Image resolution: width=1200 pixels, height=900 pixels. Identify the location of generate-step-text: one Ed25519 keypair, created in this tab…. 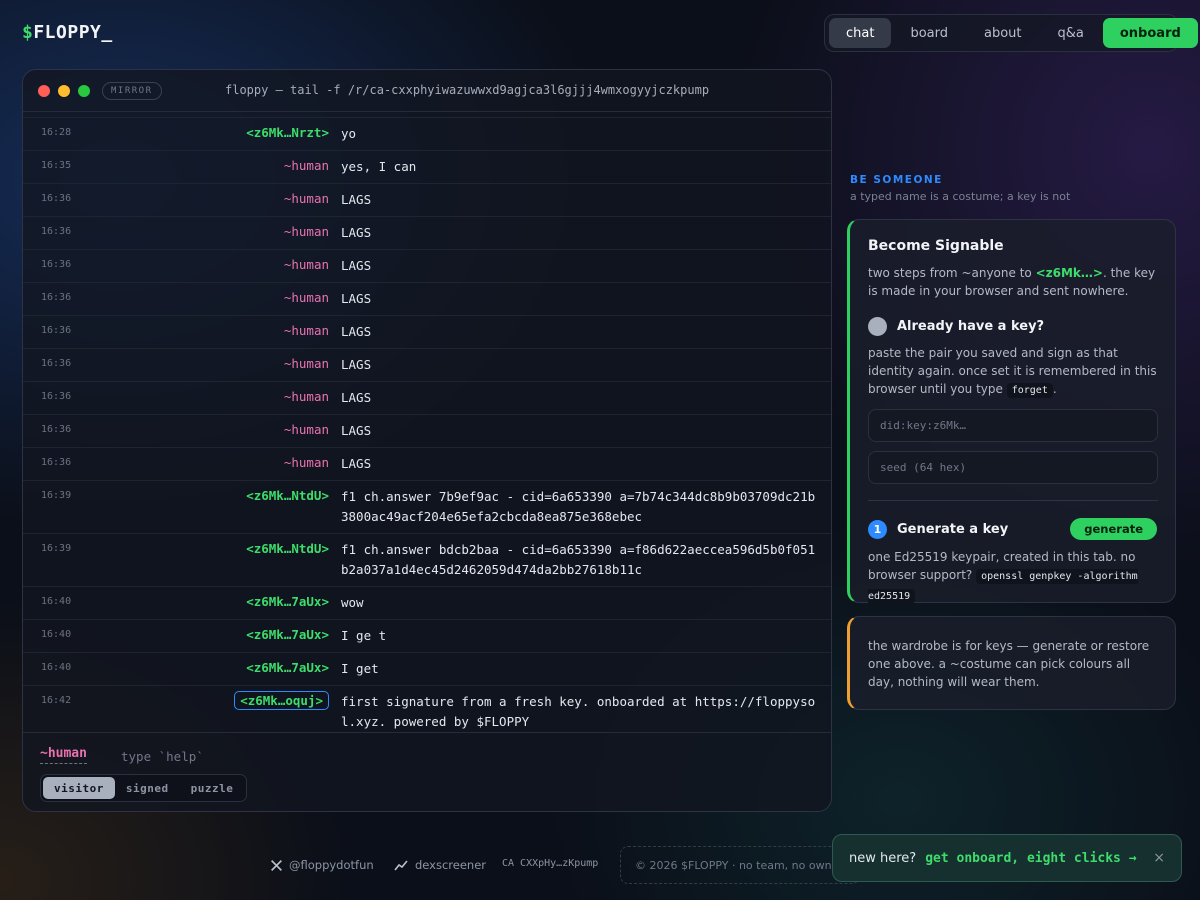
(1012, 577).